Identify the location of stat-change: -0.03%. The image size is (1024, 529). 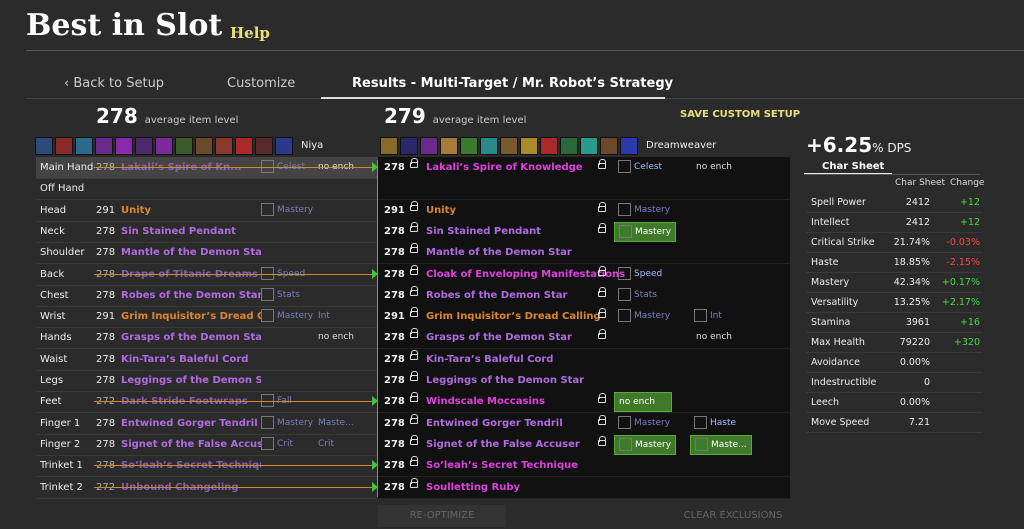
(963, 242).